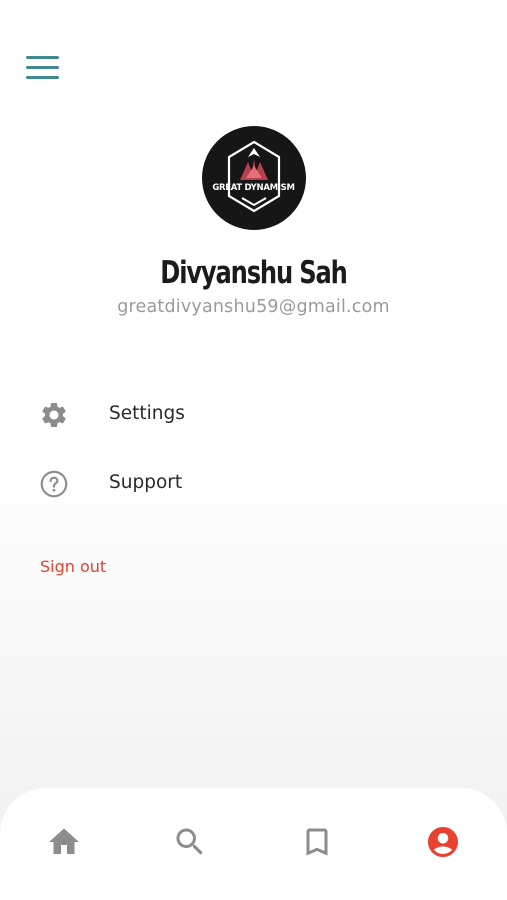  What do you see at coordinates (146, 482) in the screenshot?
I see `support-label: Support` at bounding box center [146, 482].